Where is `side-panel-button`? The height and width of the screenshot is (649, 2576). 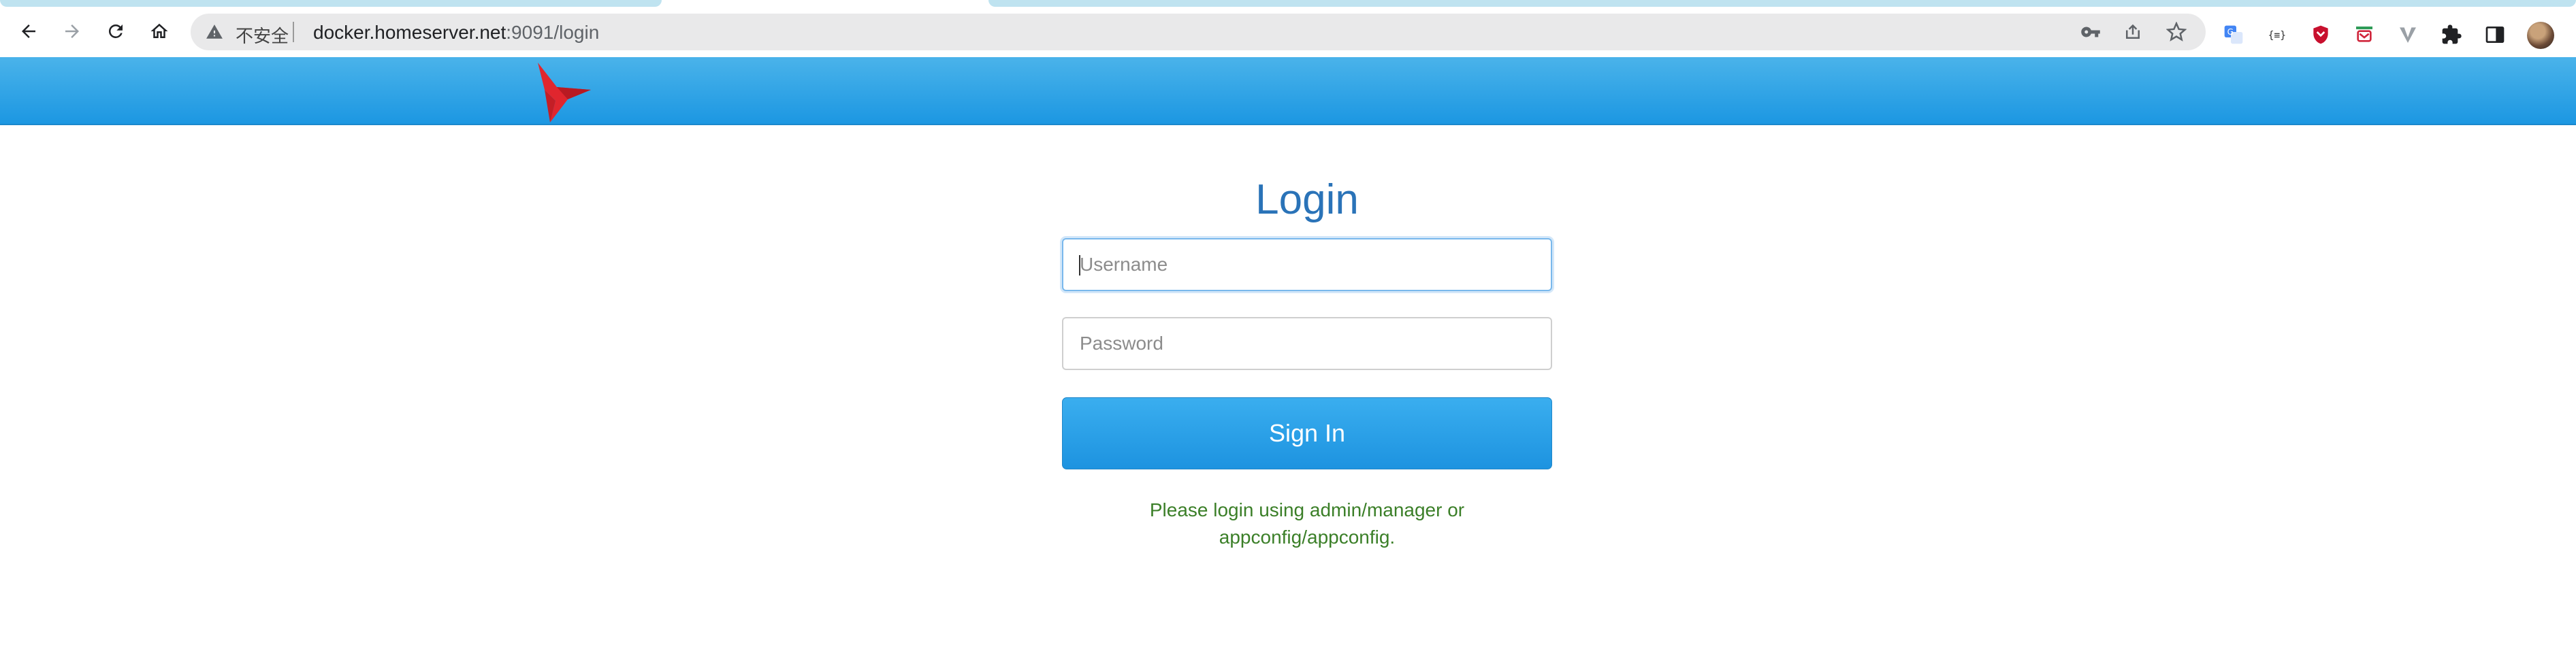 side-panel-button is located at coordinates (2495, 34).